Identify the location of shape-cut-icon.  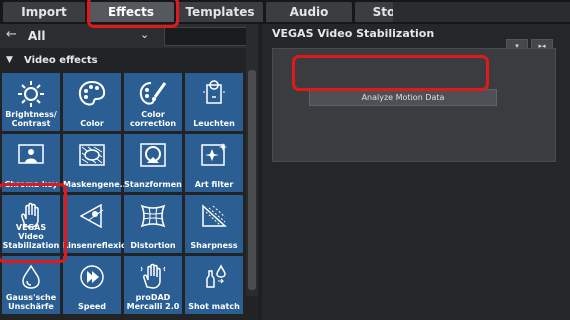
(153, 155).